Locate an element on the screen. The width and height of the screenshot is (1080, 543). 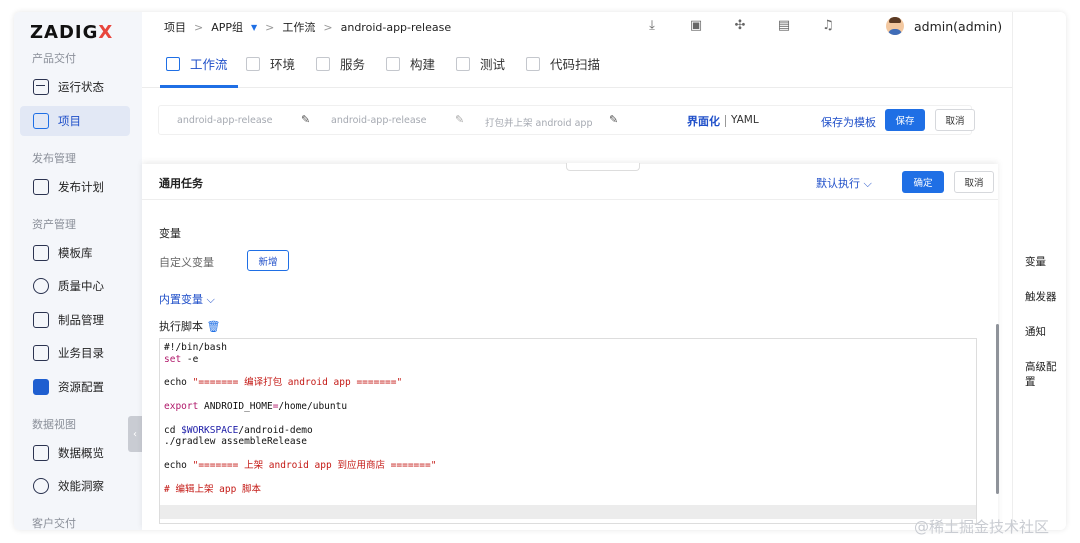
code-line: export ANDROID_HOME=/home/ubuntu is located at coordinates (256, 406).